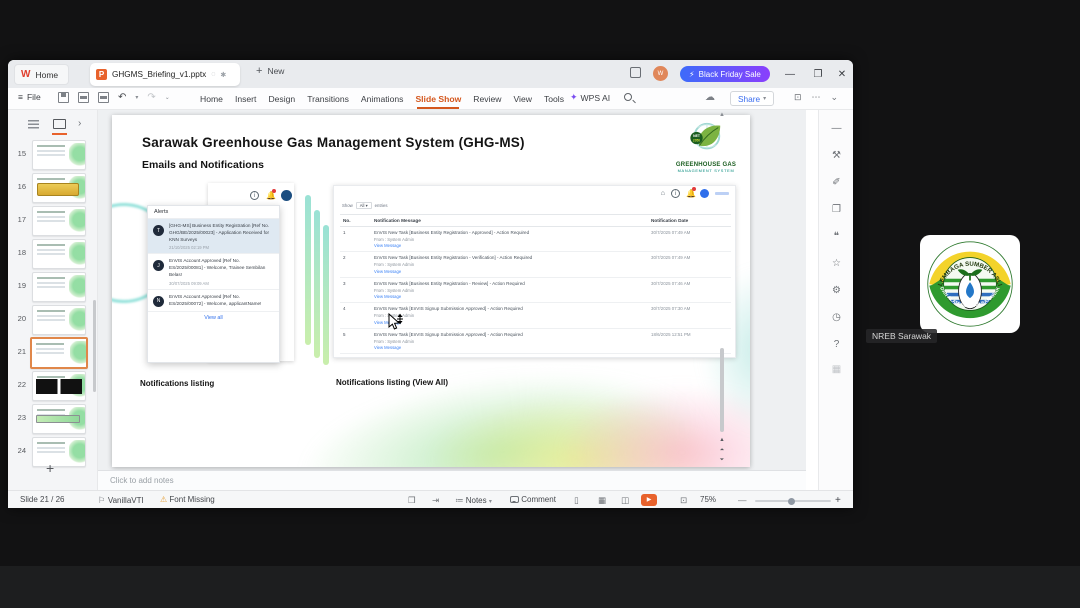 This screenshot has width=1080, height=608. What do you see at coordinates (21, 285) in the screenshot?
I see `slide-number: 19` at bounding box center [21, 285].